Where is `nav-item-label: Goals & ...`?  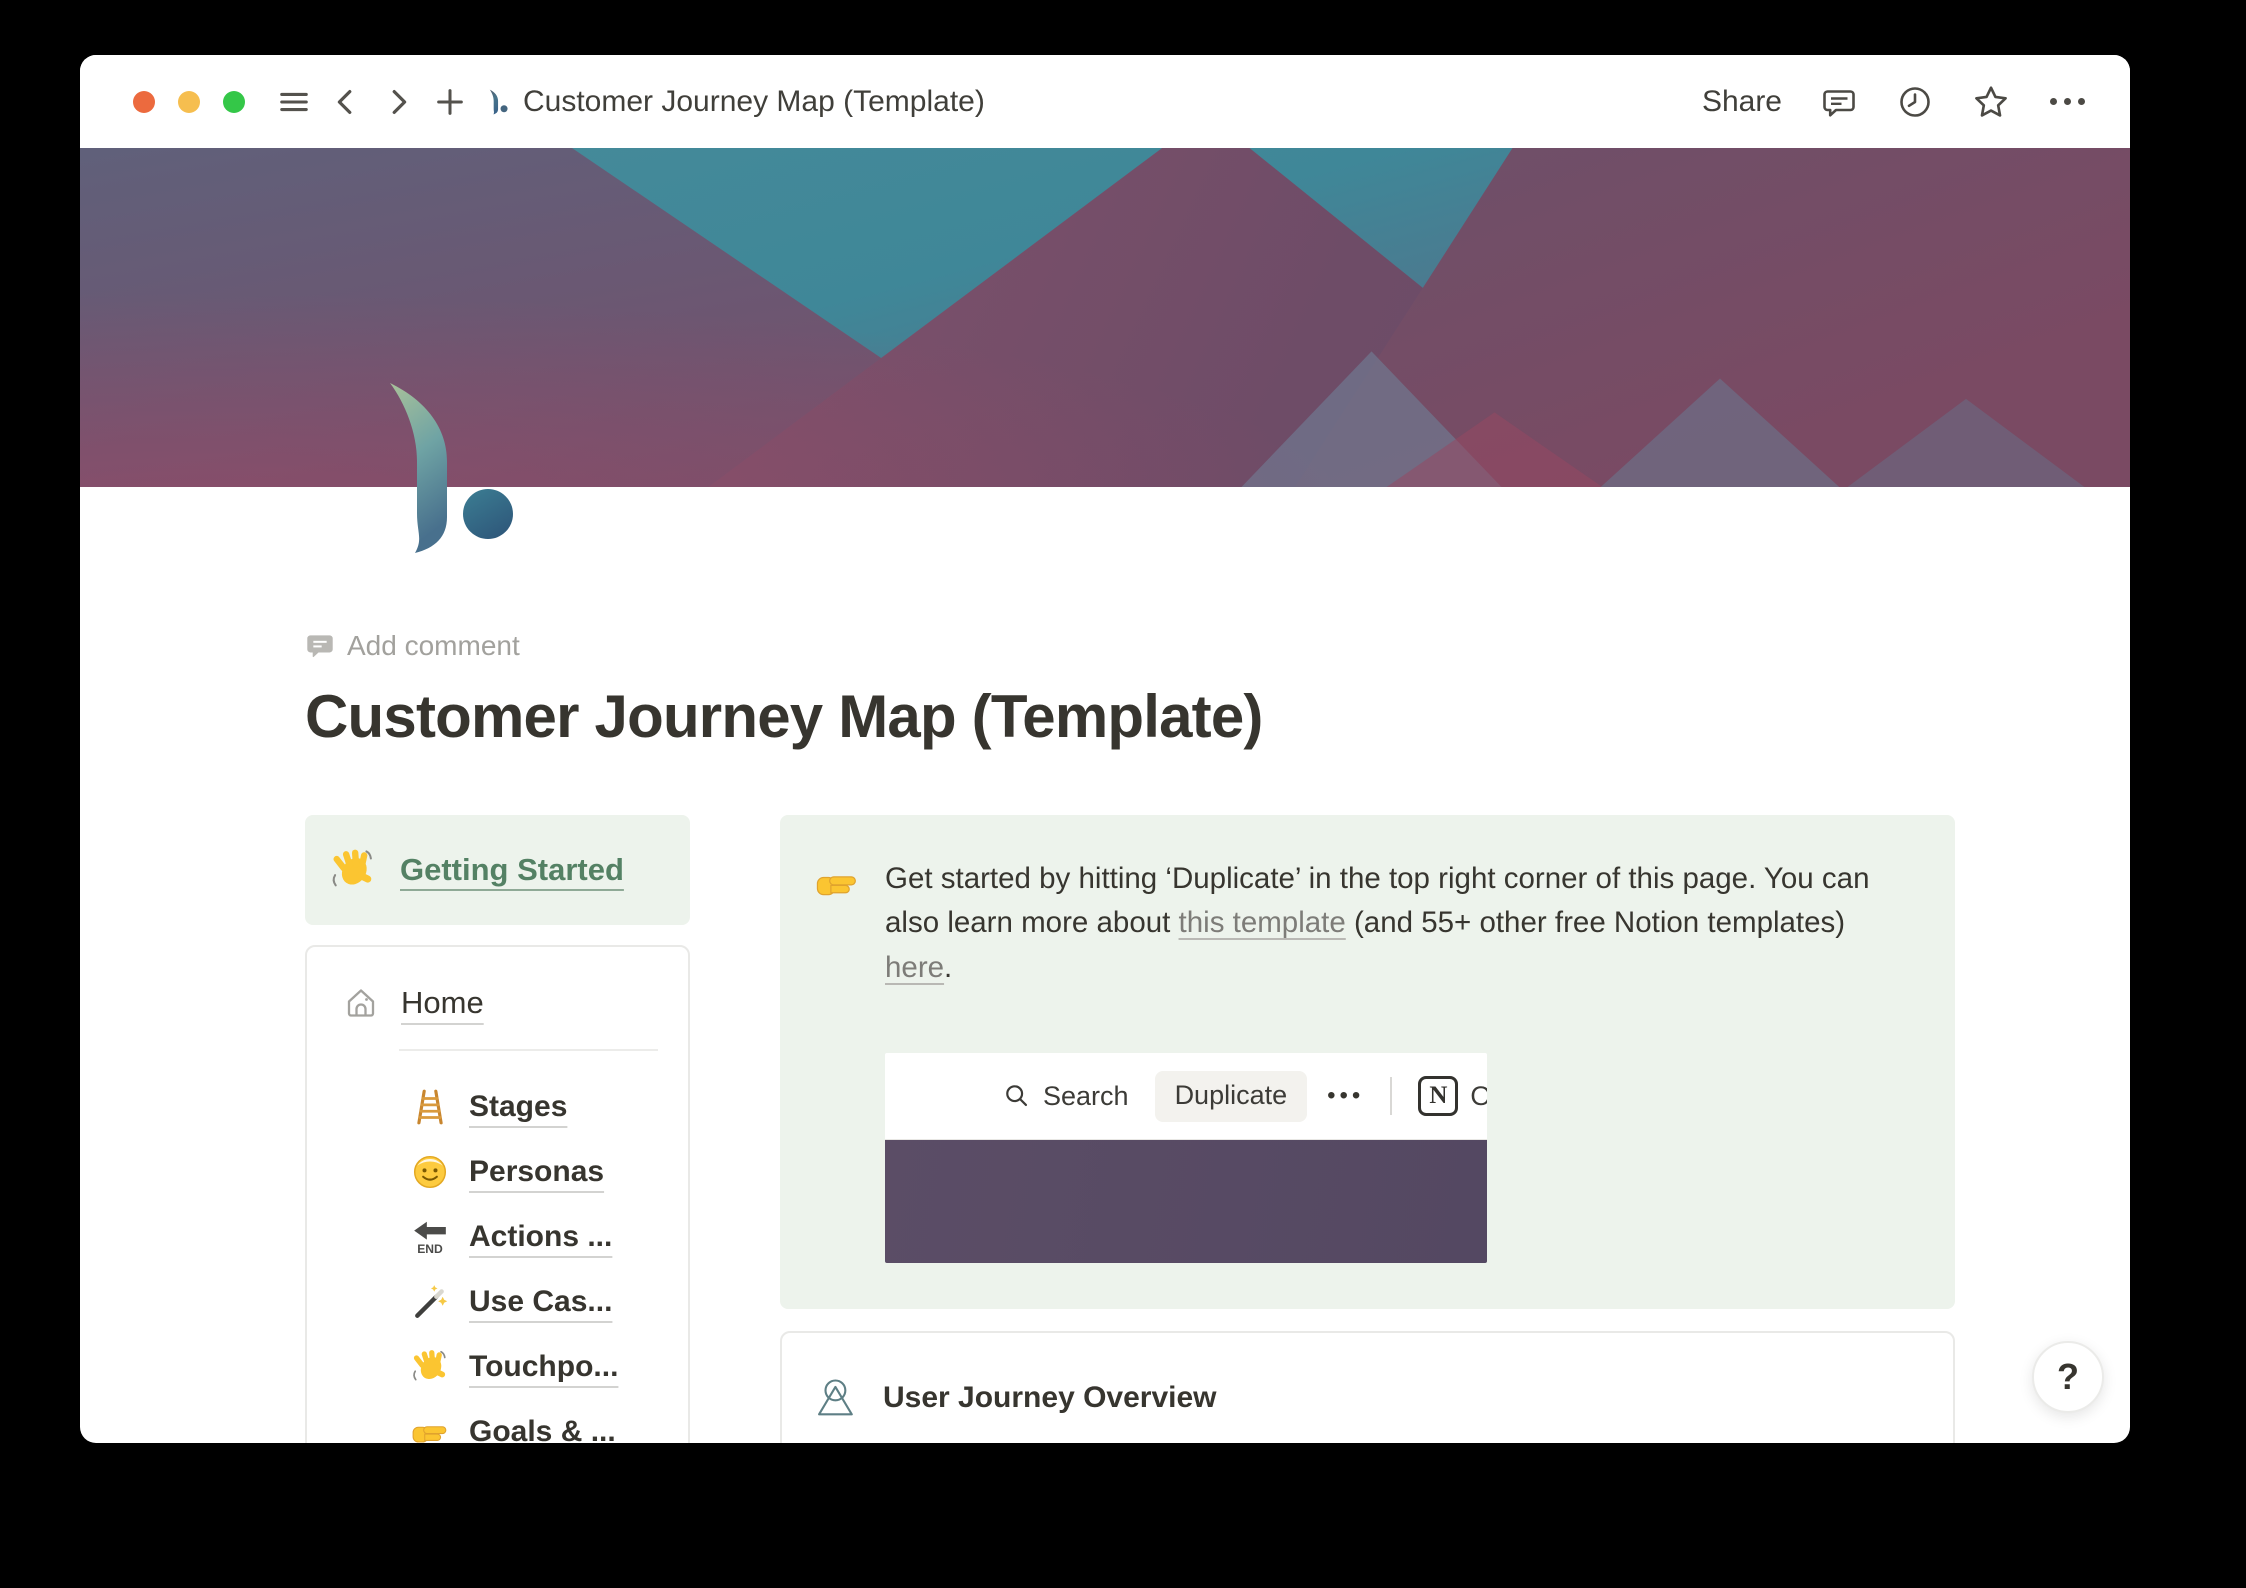
nav-item-label: Goals & ... is located at coordinates (542, 1429).